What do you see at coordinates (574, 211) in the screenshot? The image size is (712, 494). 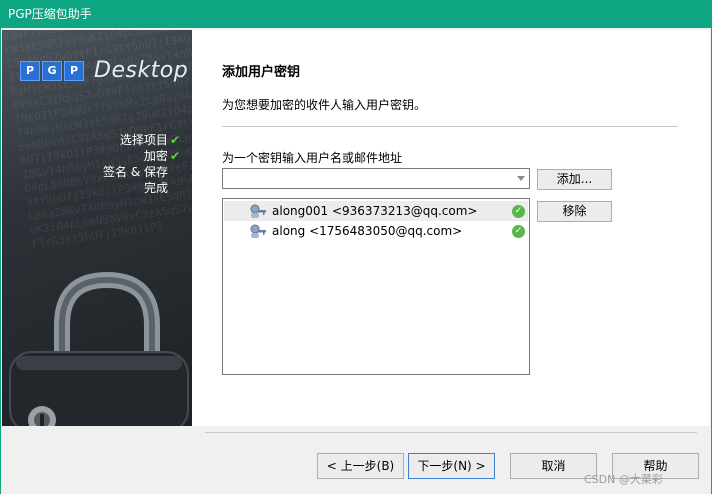 I see `remove-button: 移除` at bounding box center [574, 211].